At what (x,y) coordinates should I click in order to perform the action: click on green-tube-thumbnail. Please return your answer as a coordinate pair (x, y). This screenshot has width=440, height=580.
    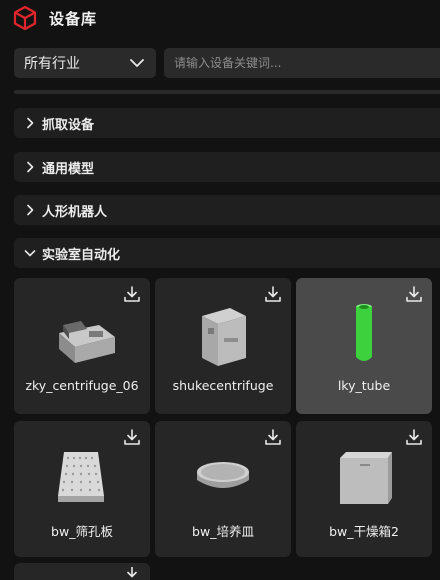
    Looking at the image, I should click on (364, 333).